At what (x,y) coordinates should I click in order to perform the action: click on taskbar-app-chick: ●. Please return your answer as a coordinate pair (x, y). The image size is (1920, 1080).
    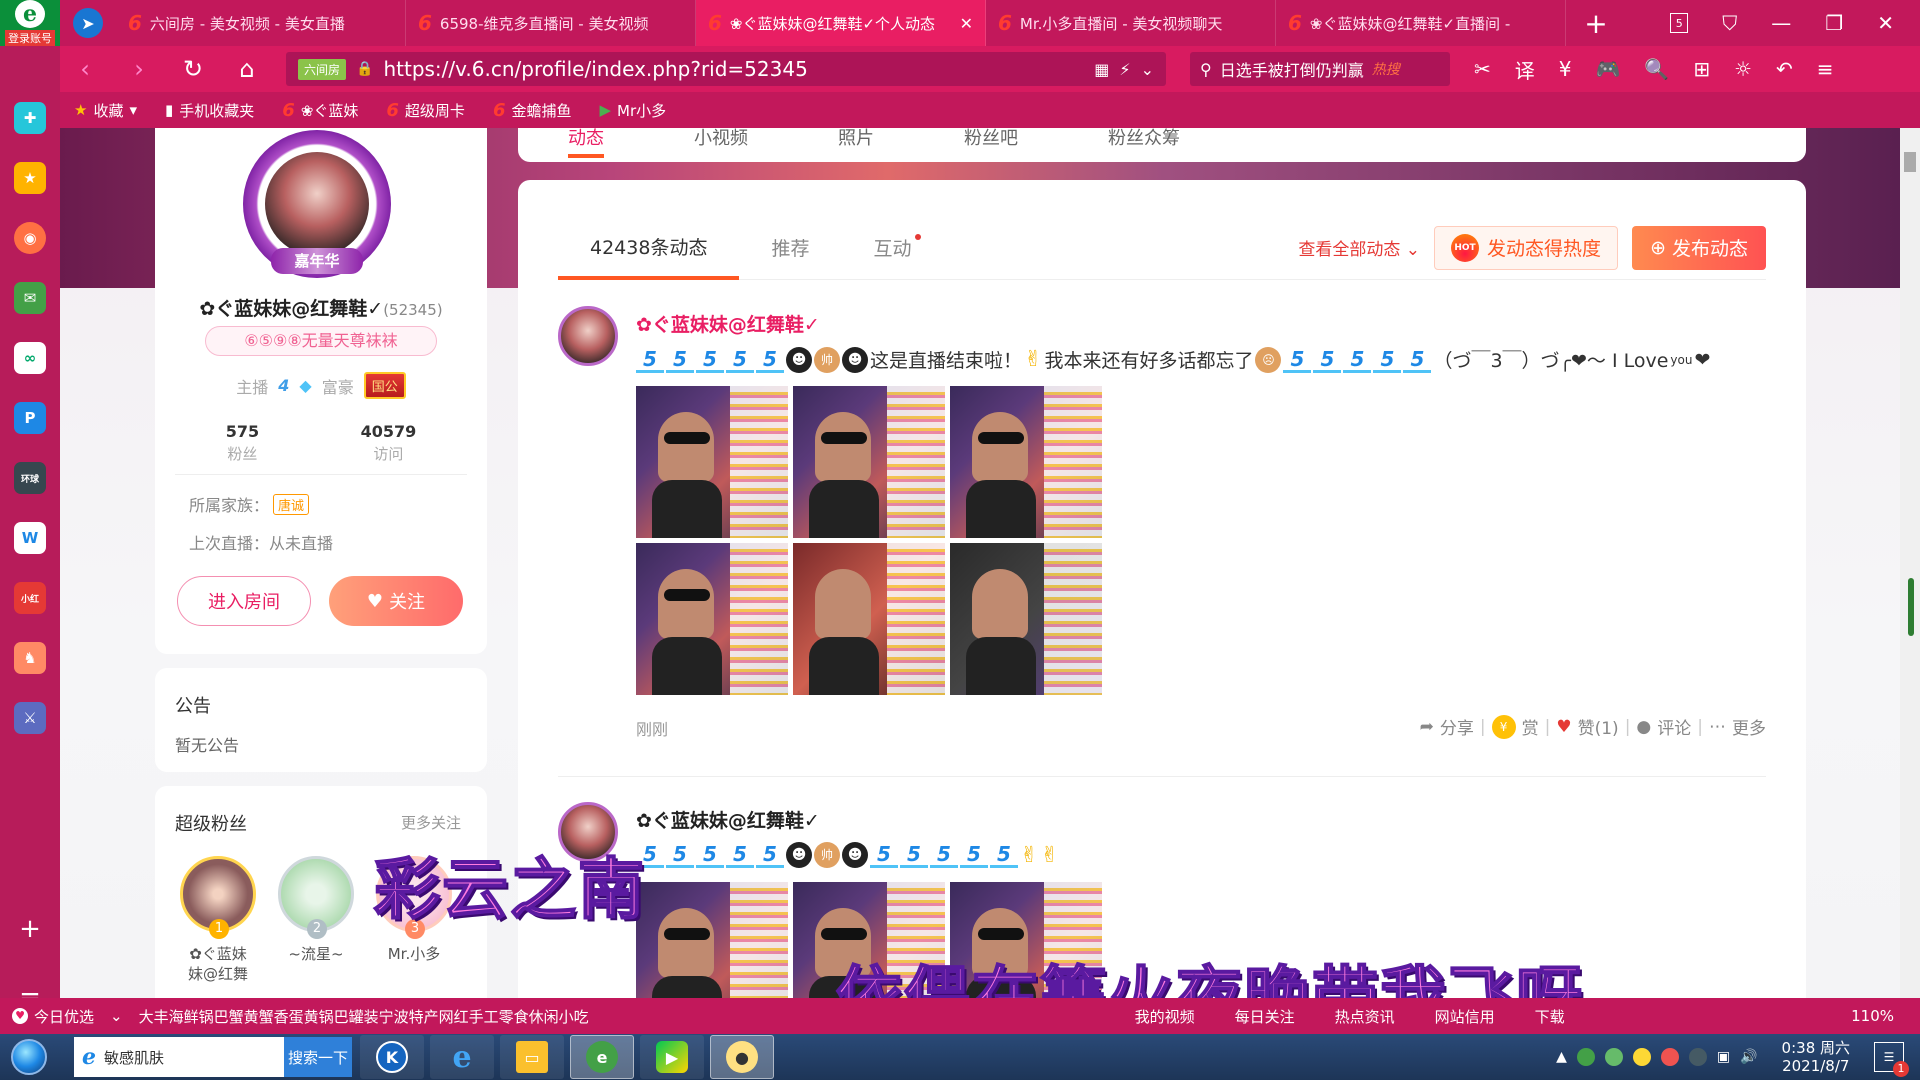
    Looking at the image, I should click on (742, 1057).